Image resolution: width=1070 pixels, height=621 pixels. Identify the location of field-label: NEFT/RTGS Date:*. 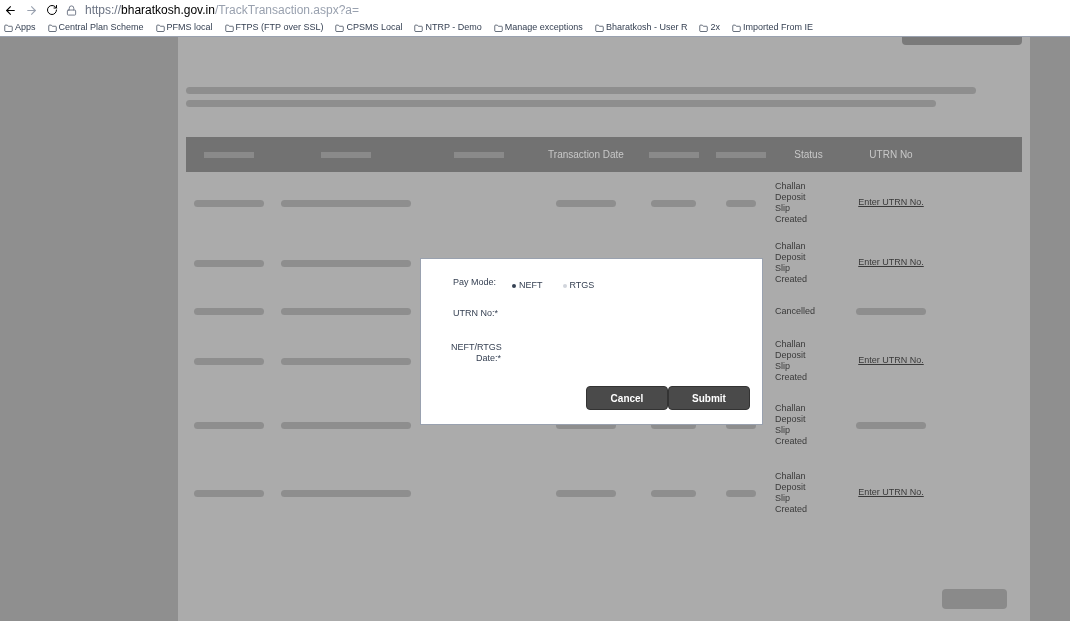
(476, 353).